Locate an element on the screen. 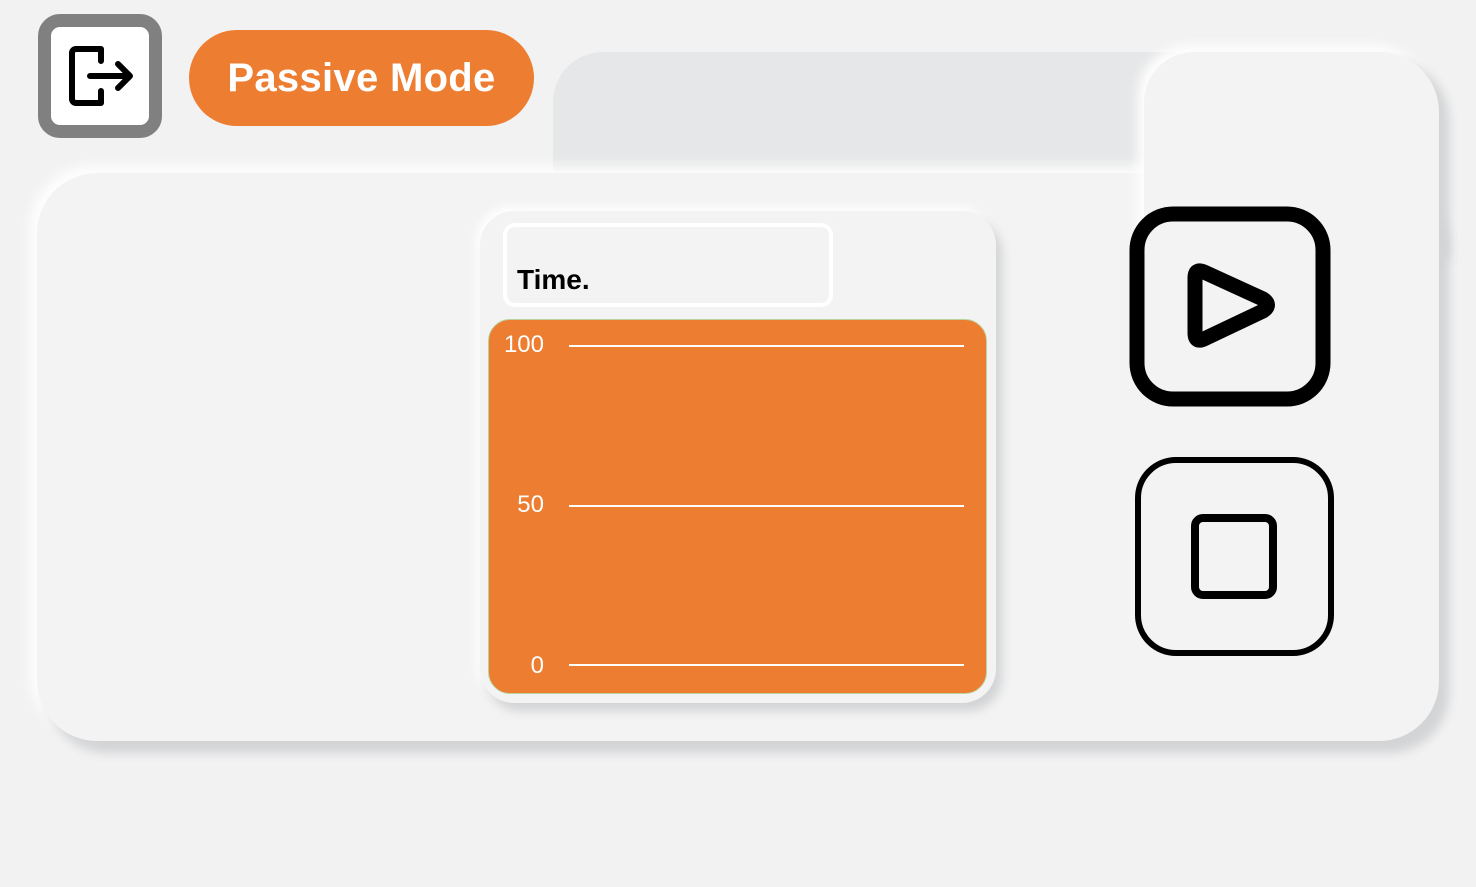 The image size is (1476, 887). stop-button is located at coordinates (1234, 556).